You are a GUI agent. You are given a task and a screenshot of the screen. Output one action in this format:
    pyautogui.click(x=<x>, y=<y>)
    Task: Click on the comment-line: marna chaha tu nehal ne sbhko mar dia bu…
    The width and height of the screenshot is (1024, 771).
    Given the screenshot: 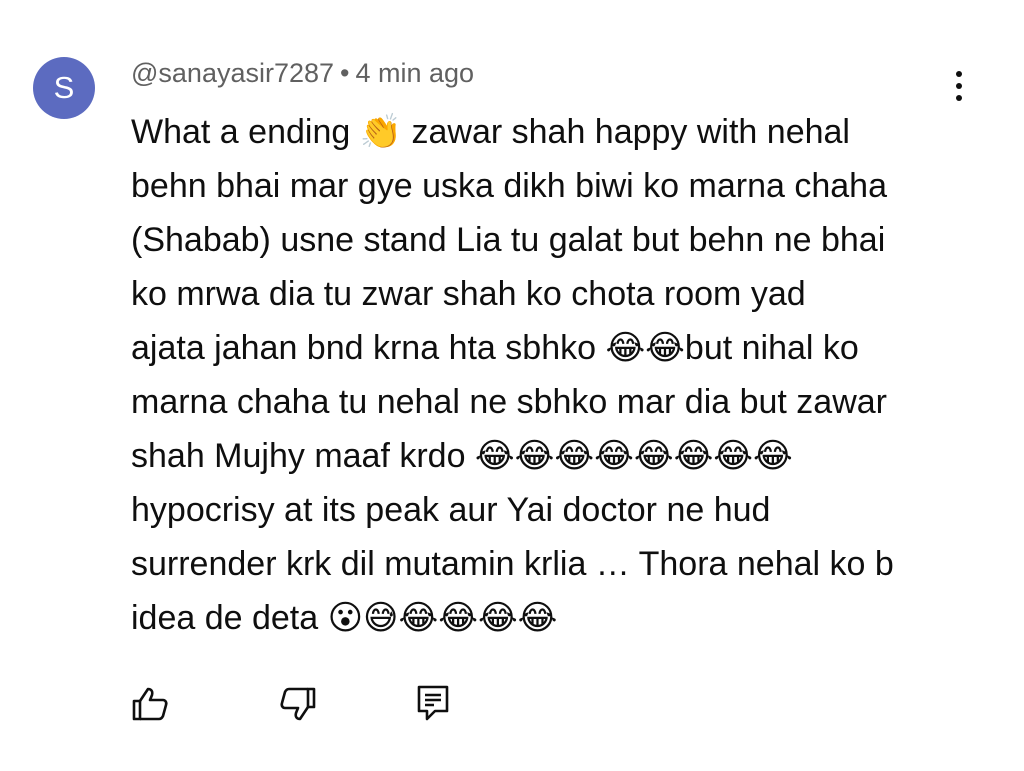 What is the action you would take?
    pyautogui.click(x=509, y=402)
    